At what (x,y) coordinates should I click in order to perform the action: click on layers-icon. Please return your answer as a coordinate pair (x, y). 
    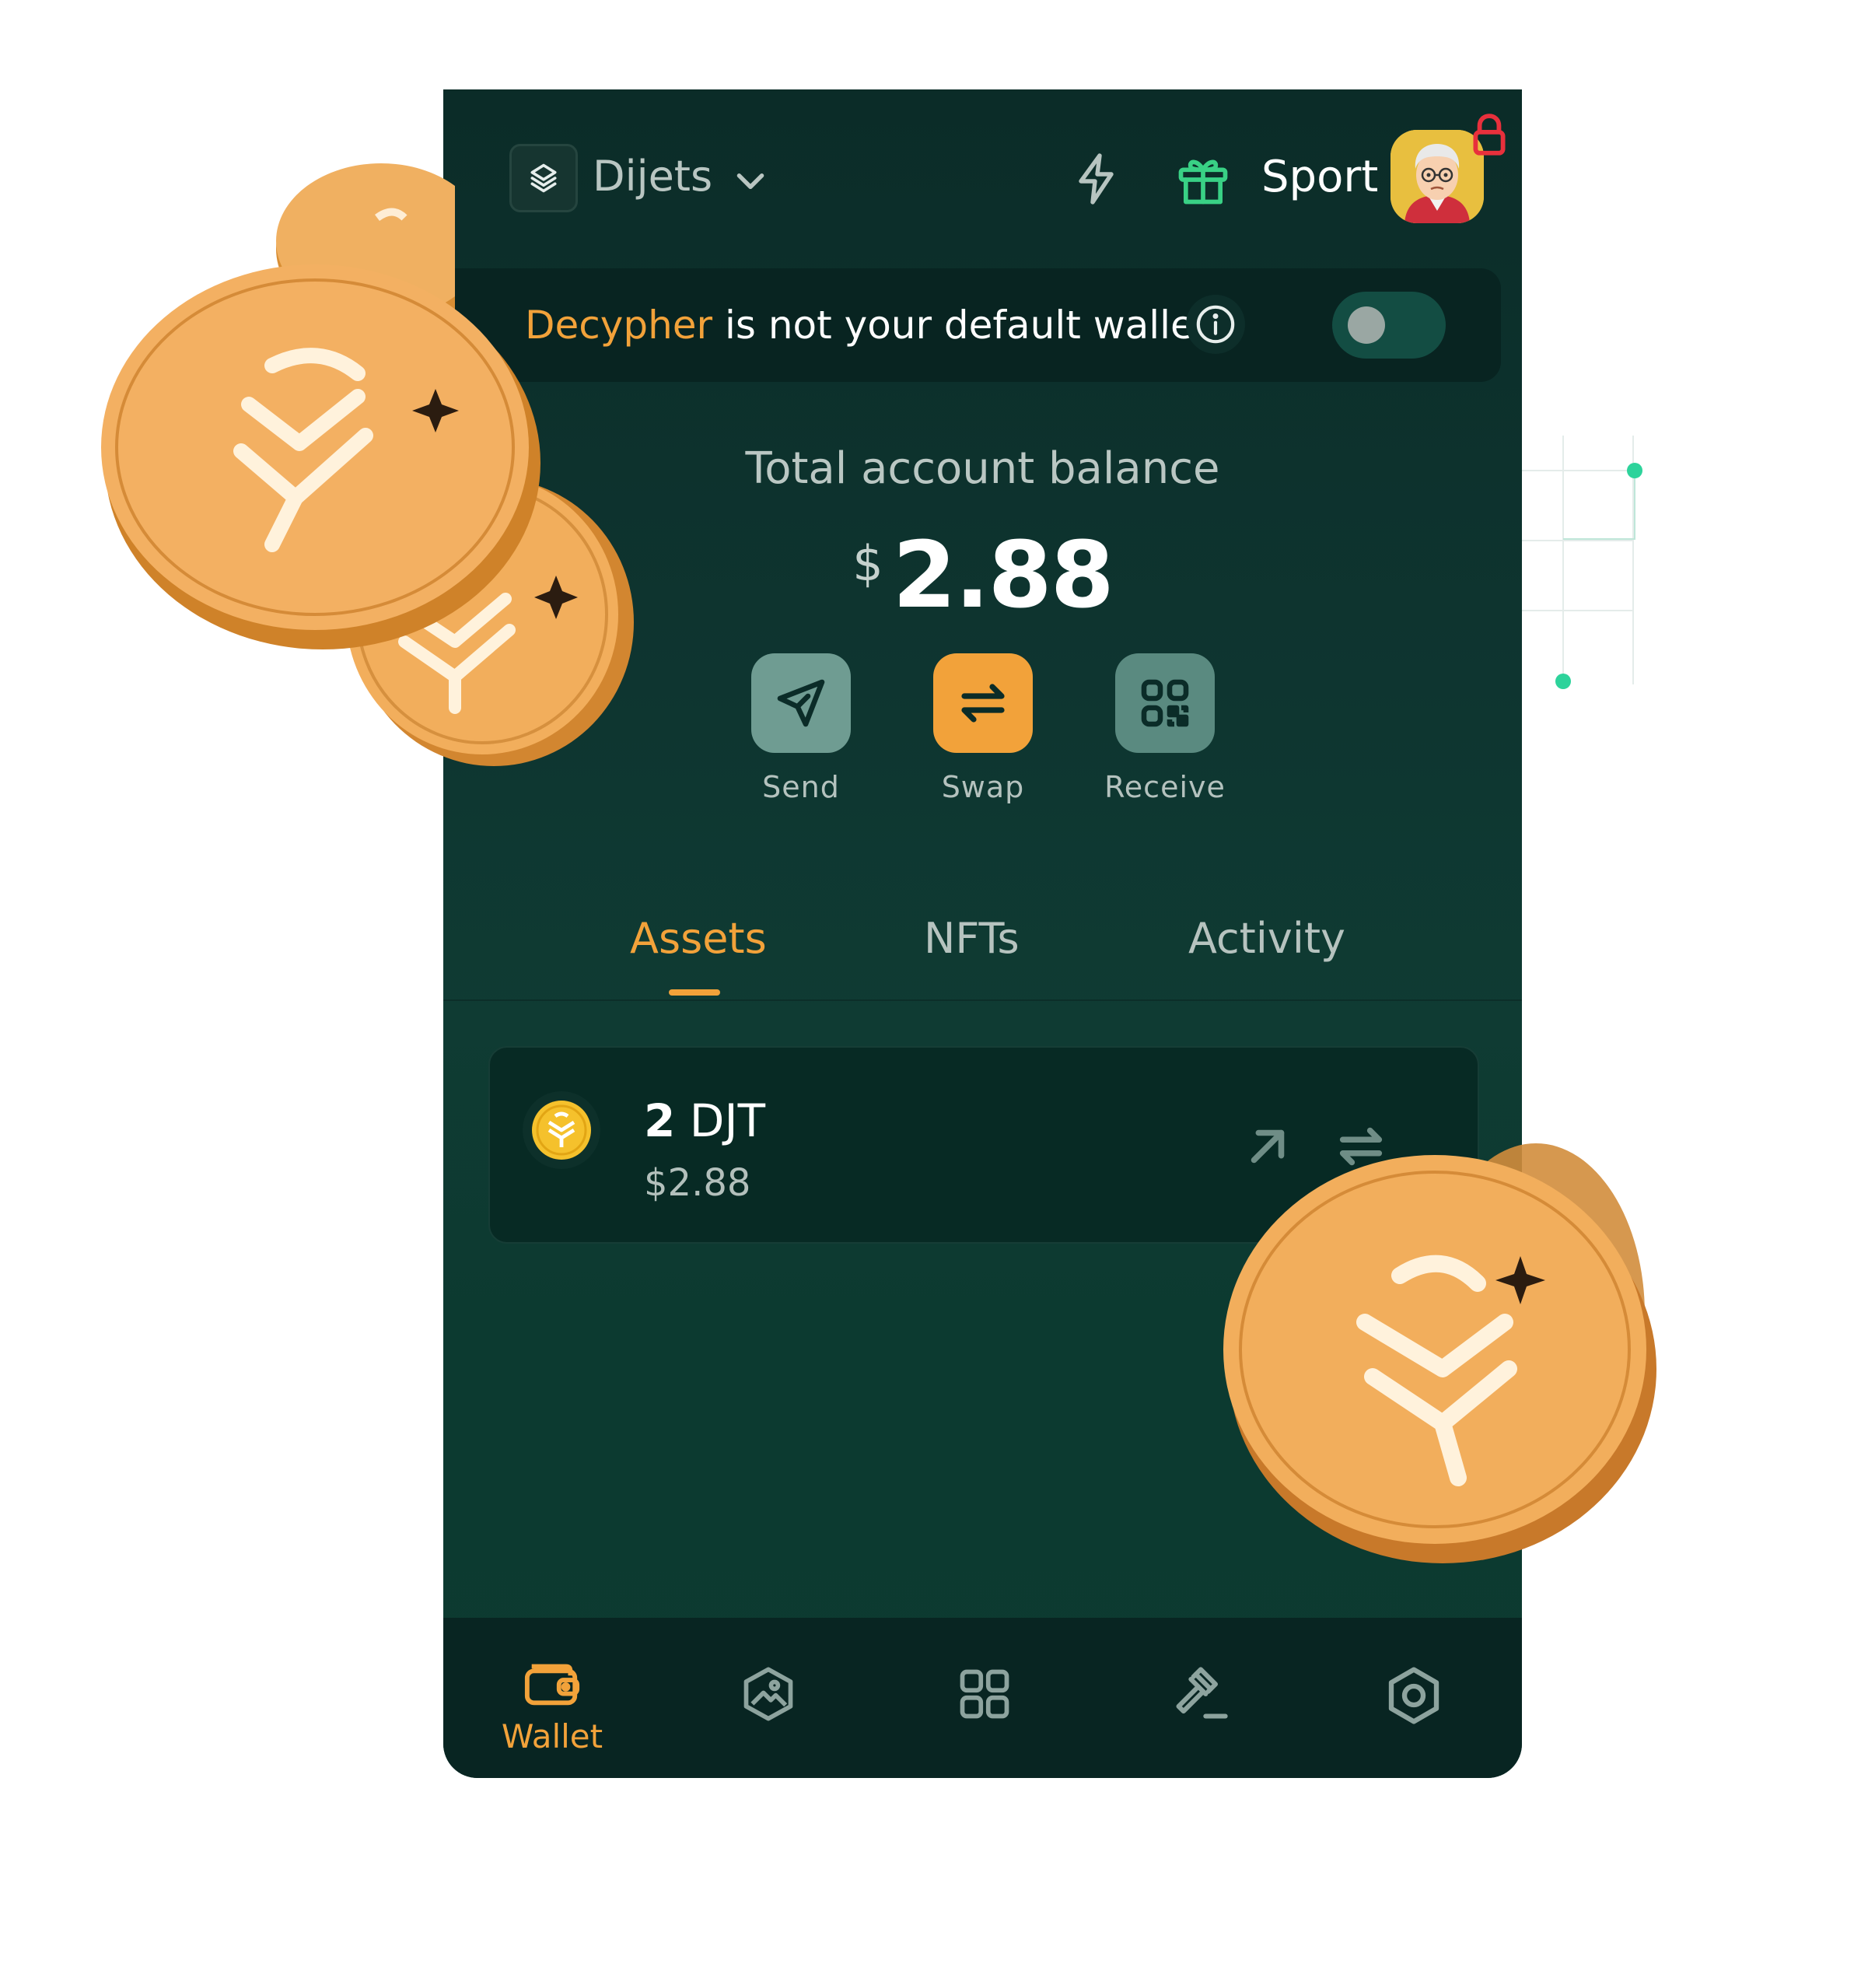
    Looking at the image, I should click on (543, 178).